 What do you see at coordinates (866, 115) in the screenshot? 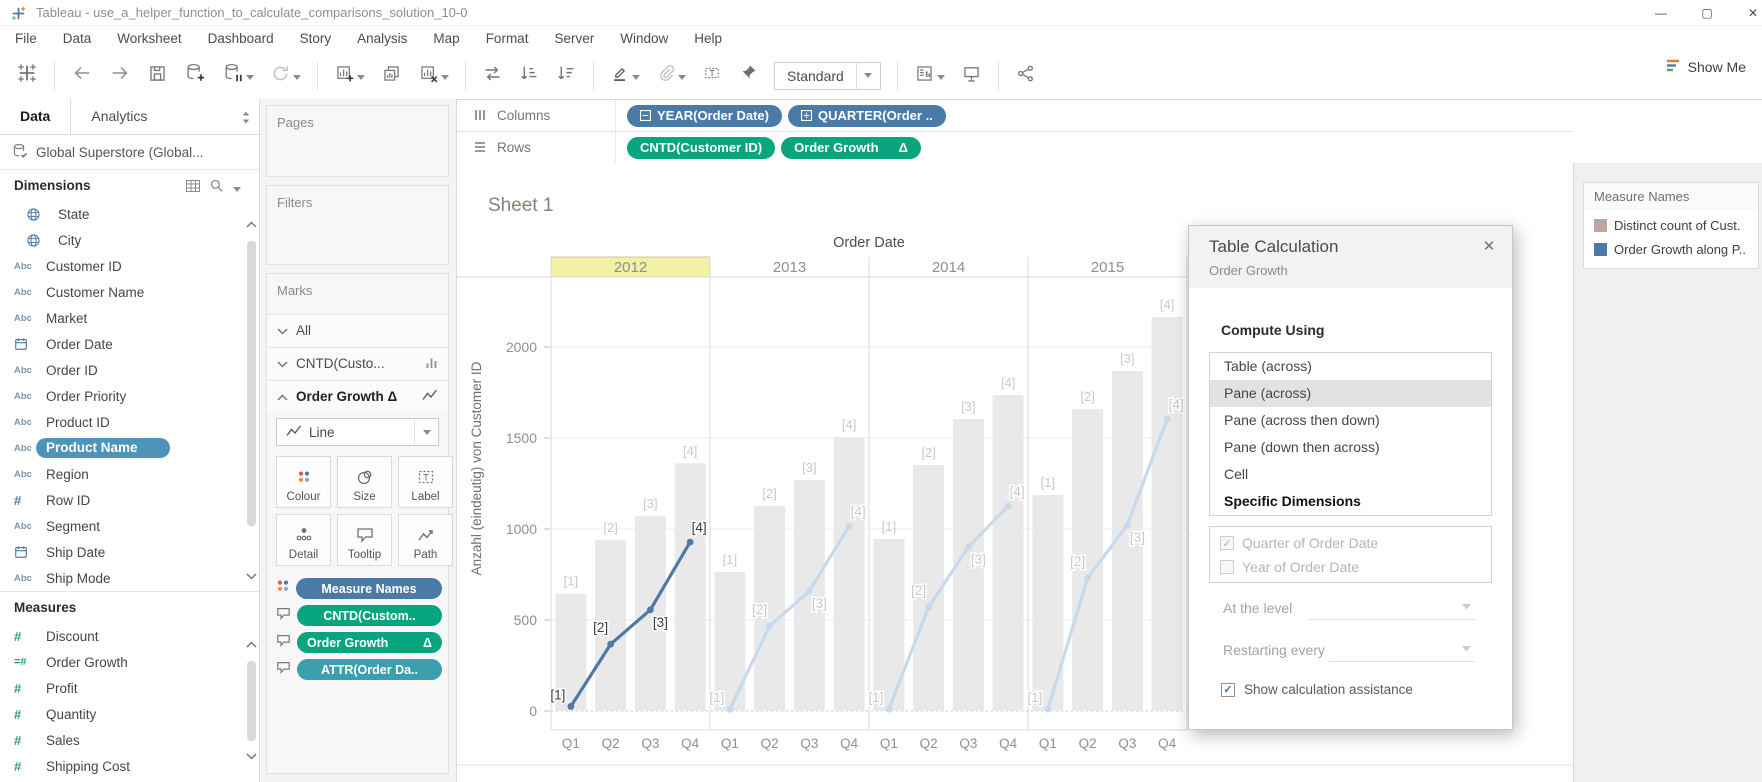
I see `pill-quarter-order: QUARTER(Order ..` at bounding box center [866, 115].